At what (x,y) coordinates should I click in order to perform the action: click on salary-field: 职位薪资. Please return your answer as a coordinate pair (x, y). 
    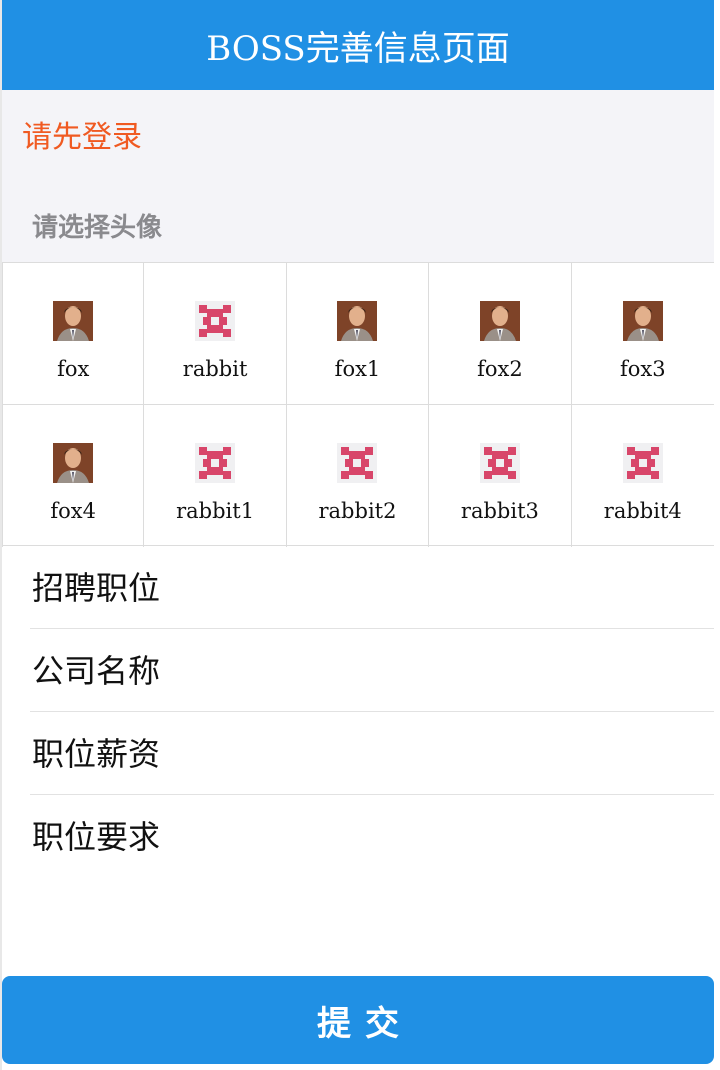
    Looking at the image, I should click on (372, 753).